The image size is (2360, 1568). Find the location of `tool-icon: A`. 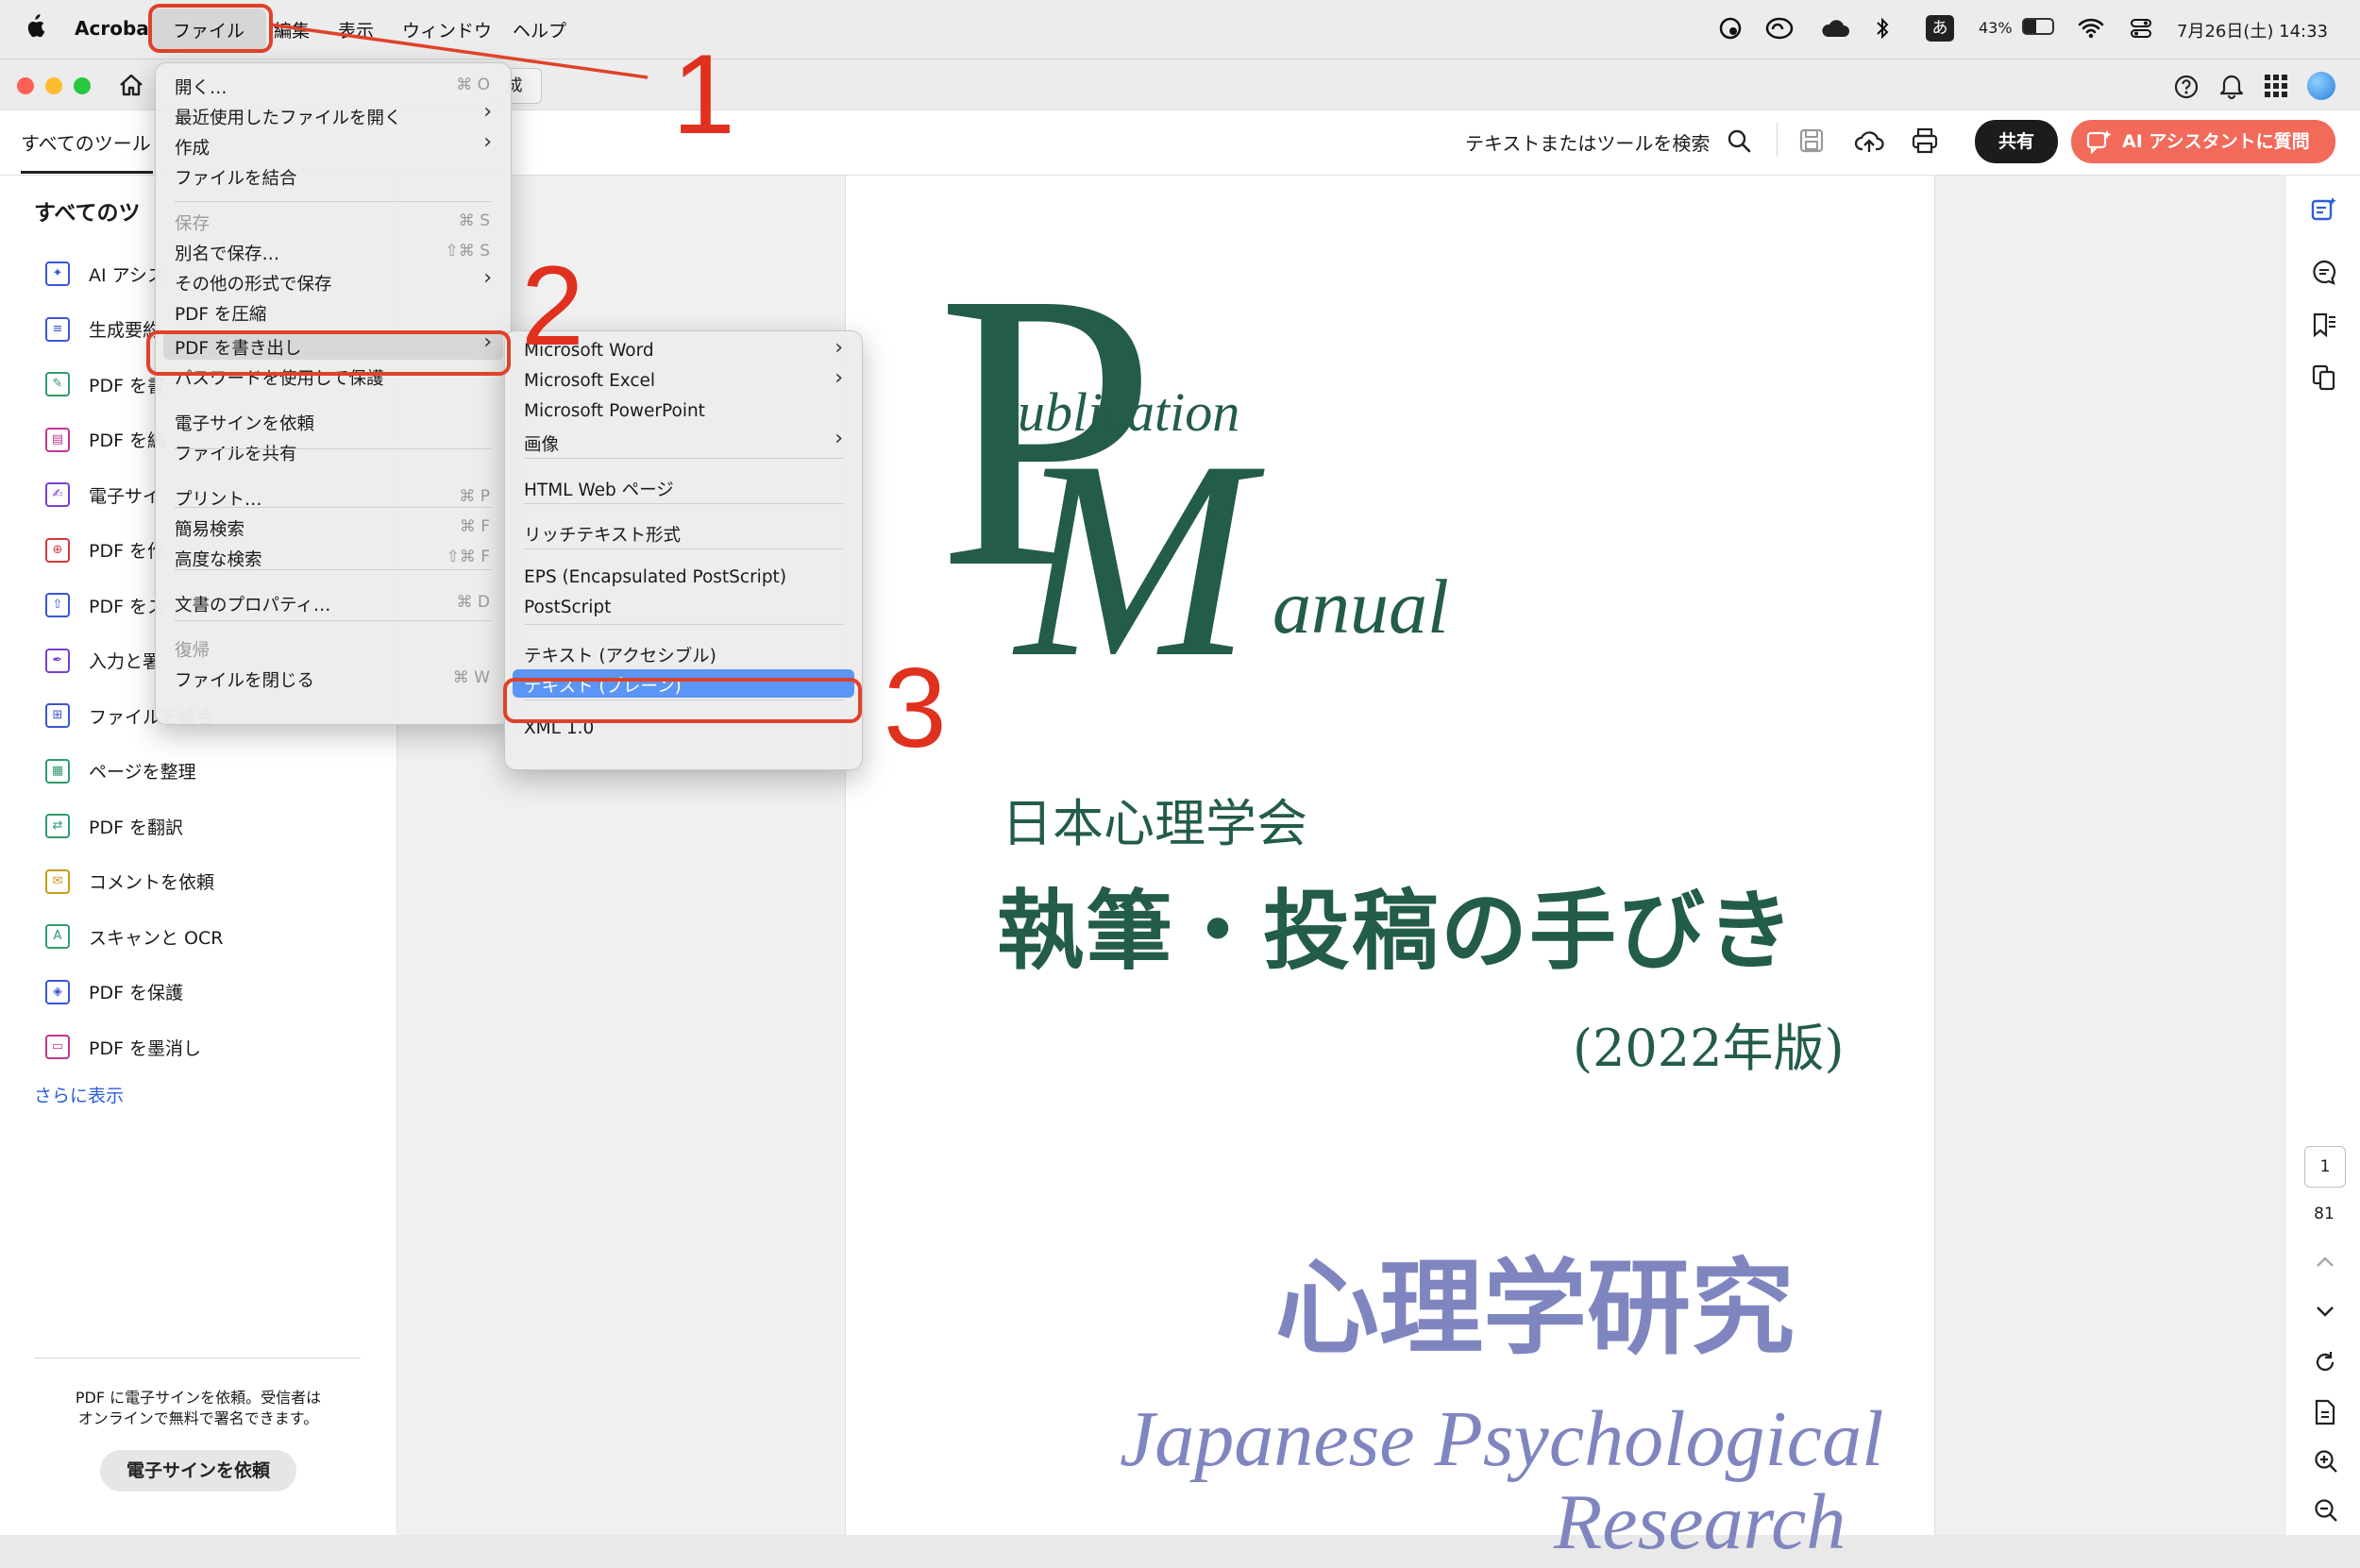

tool-icon: A is located at coordinates (57, 937).